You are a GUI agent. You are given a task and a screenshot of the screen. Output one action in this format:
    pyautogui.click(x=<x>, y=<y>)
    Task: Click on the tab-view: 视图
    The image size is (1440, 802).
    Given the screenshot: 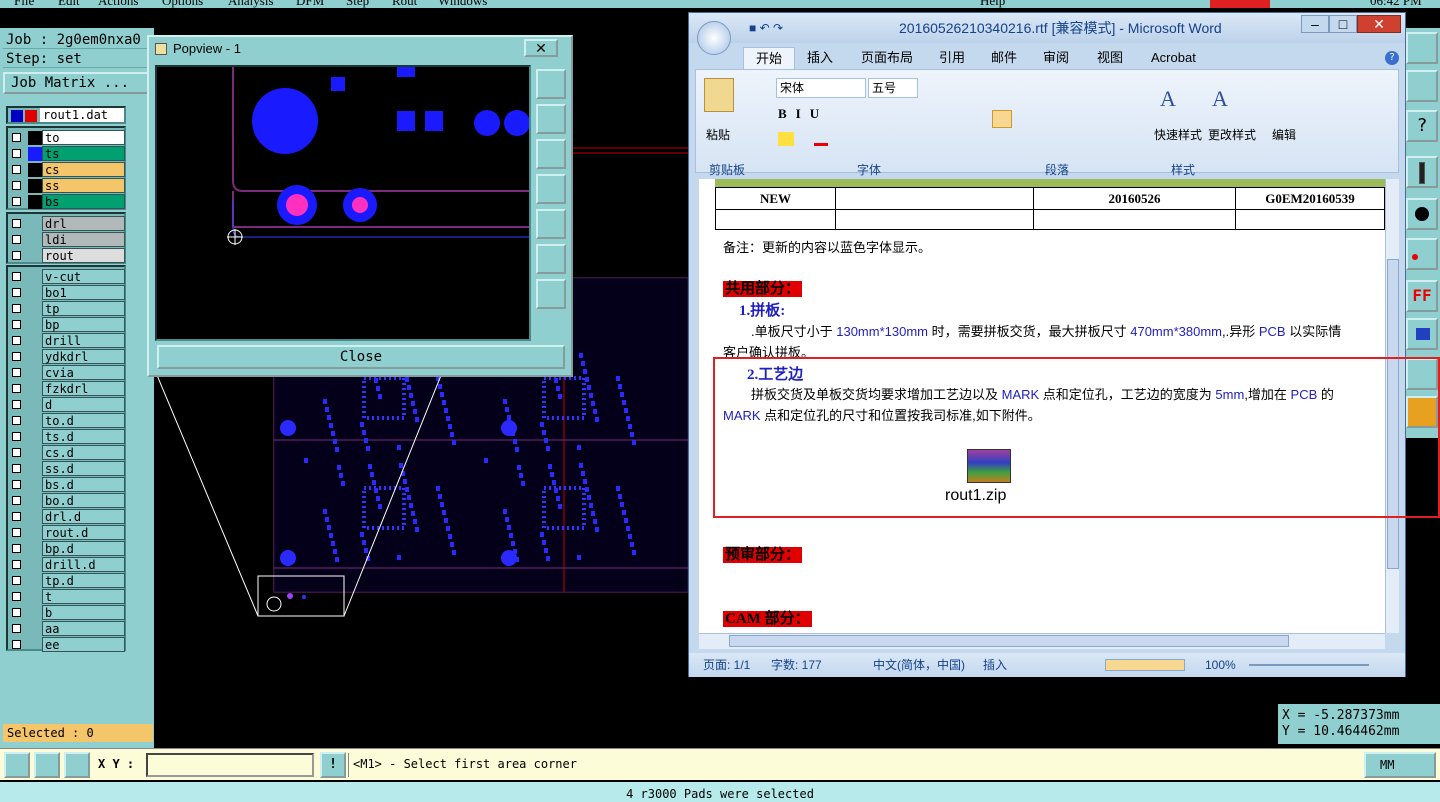 What is the action you would take?
    pyautogui.click(x=1110, y=58)
    